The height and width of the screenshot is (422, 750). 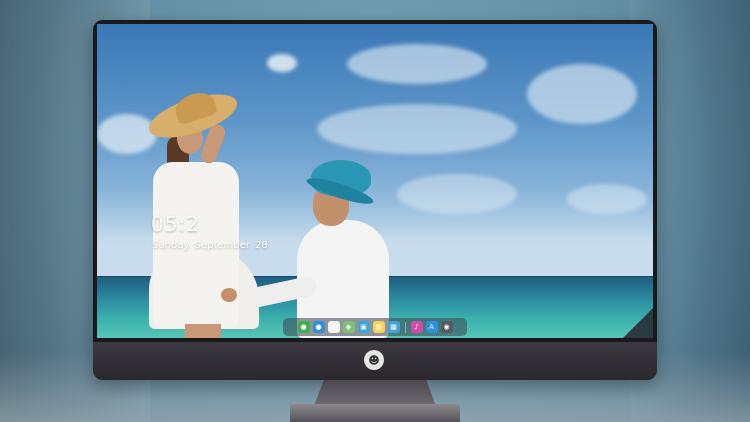 What do you see at coordinates (378, 327) in the screenshot?
I see `notes-icon: ▤` at bounding box center [378, 327].